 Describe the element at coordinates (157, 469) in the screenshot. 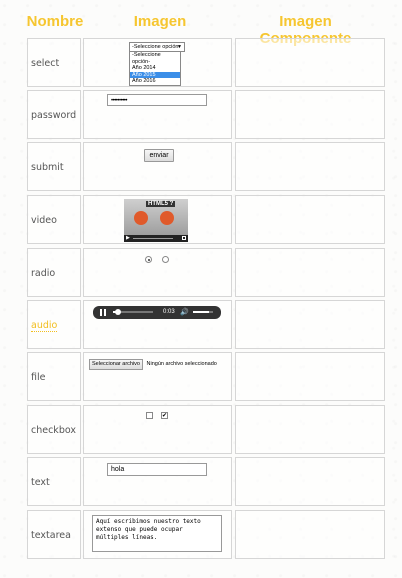

I see `text-input: hola` at that location.